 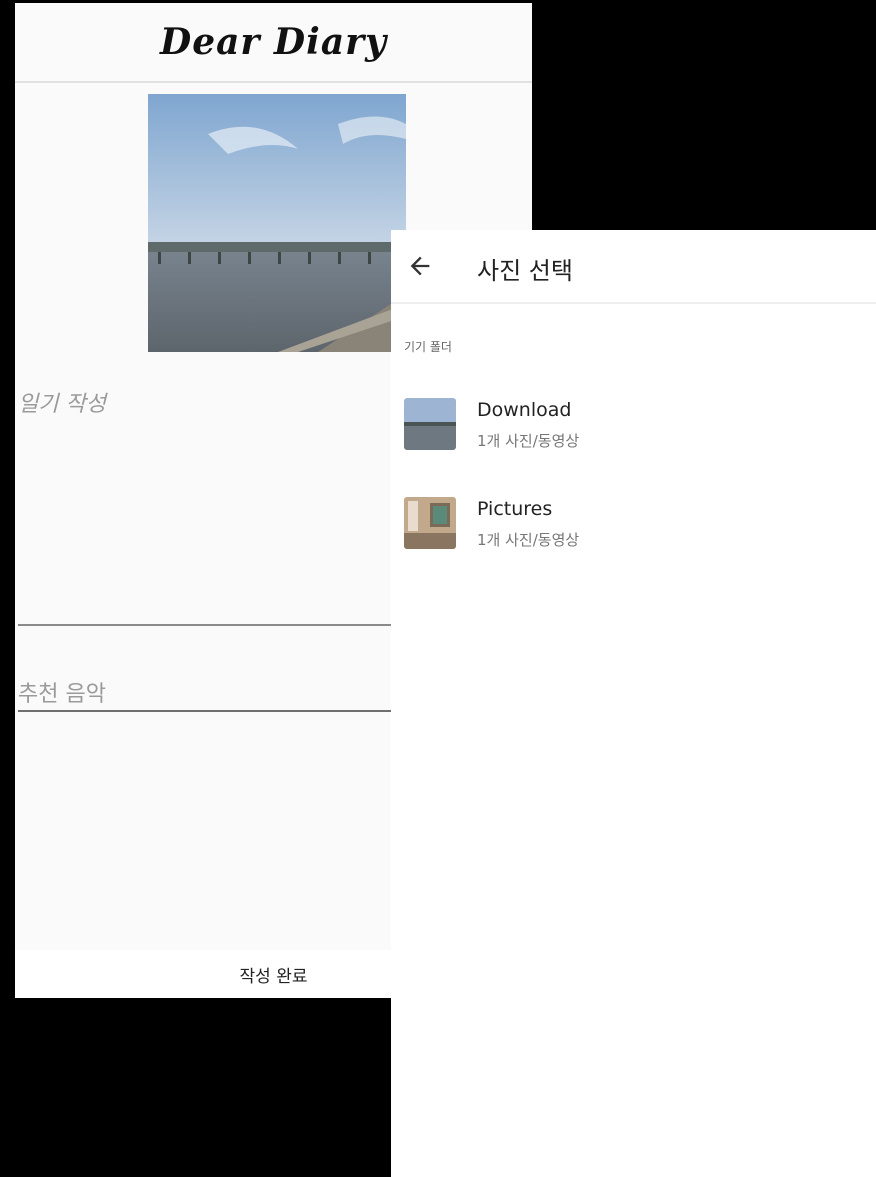 I want to click on app-header: Dear Diary, so click(x=273, y=43).